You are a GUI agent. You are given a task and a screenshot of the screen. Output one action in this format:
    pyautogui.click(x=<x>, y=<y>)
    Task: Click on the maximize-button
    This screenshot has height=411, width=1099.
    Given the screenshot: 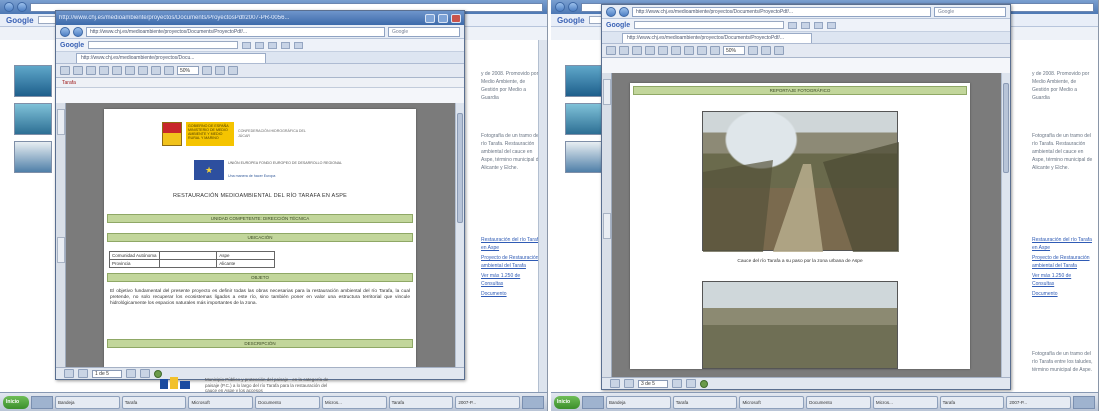 What is the action you would take?
    pyautogui.click(x=443, y=18)
    